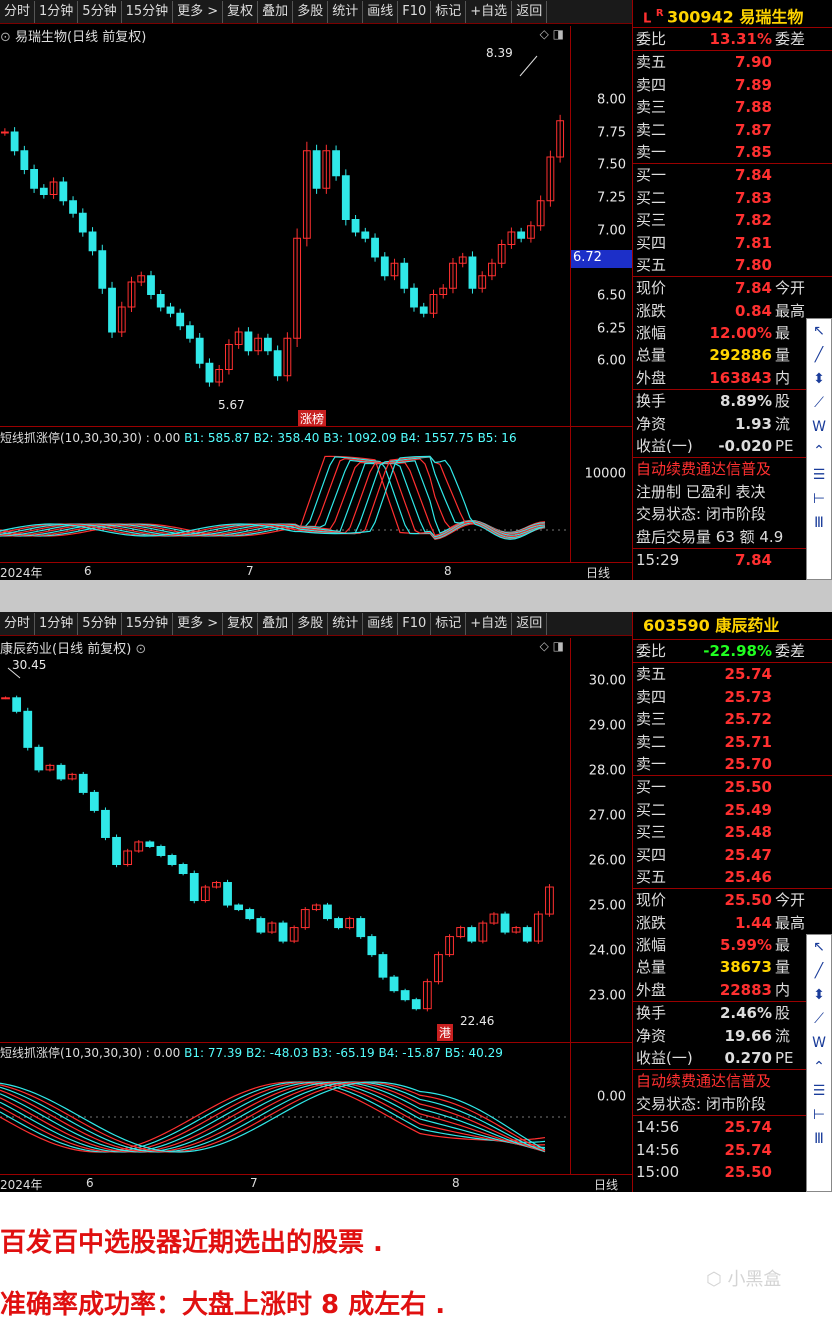 Image resolution: width=832 pixels, height=1322 pixels. I want to click on field-suffix: 股, so click(783, 401).